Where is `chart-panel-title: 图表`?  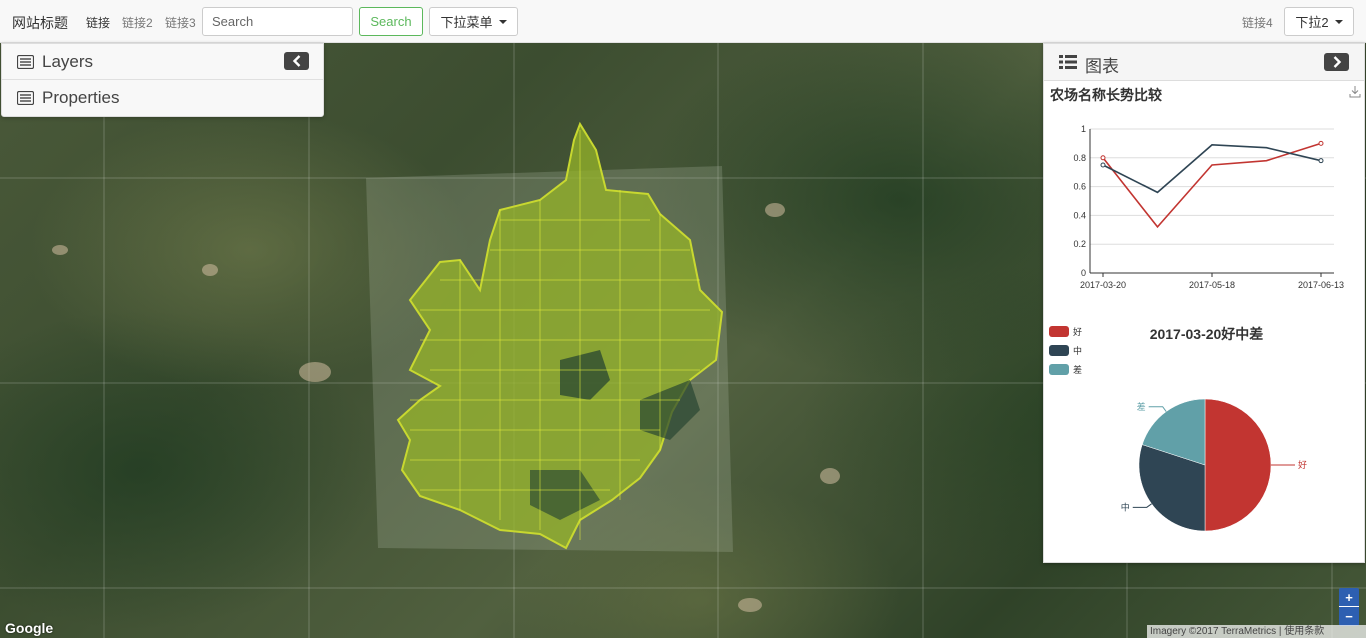
chart-panel-title: 图表 is located at coordinates (1102, 66).